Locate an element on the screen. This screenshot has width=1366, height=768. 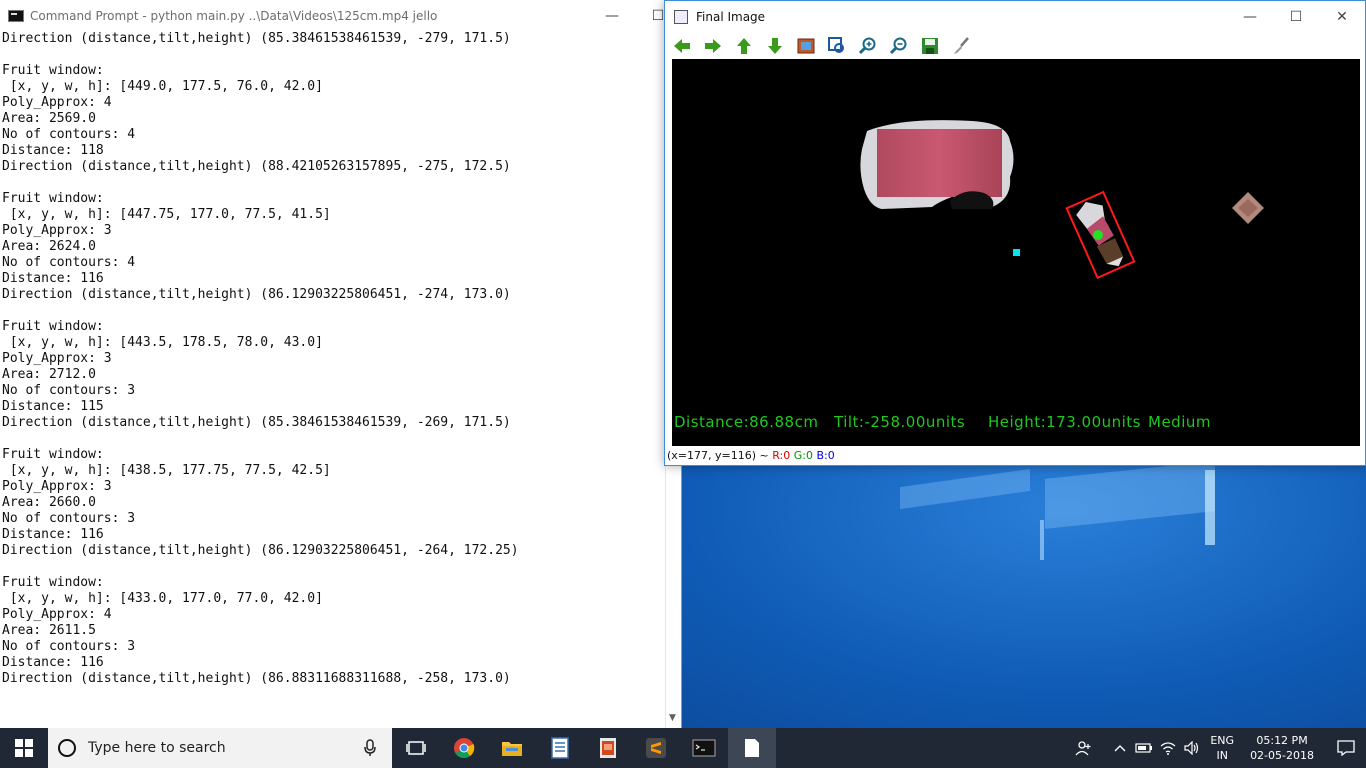
overlay-height: Height:173.00units is located at coordinates (1065, 422).